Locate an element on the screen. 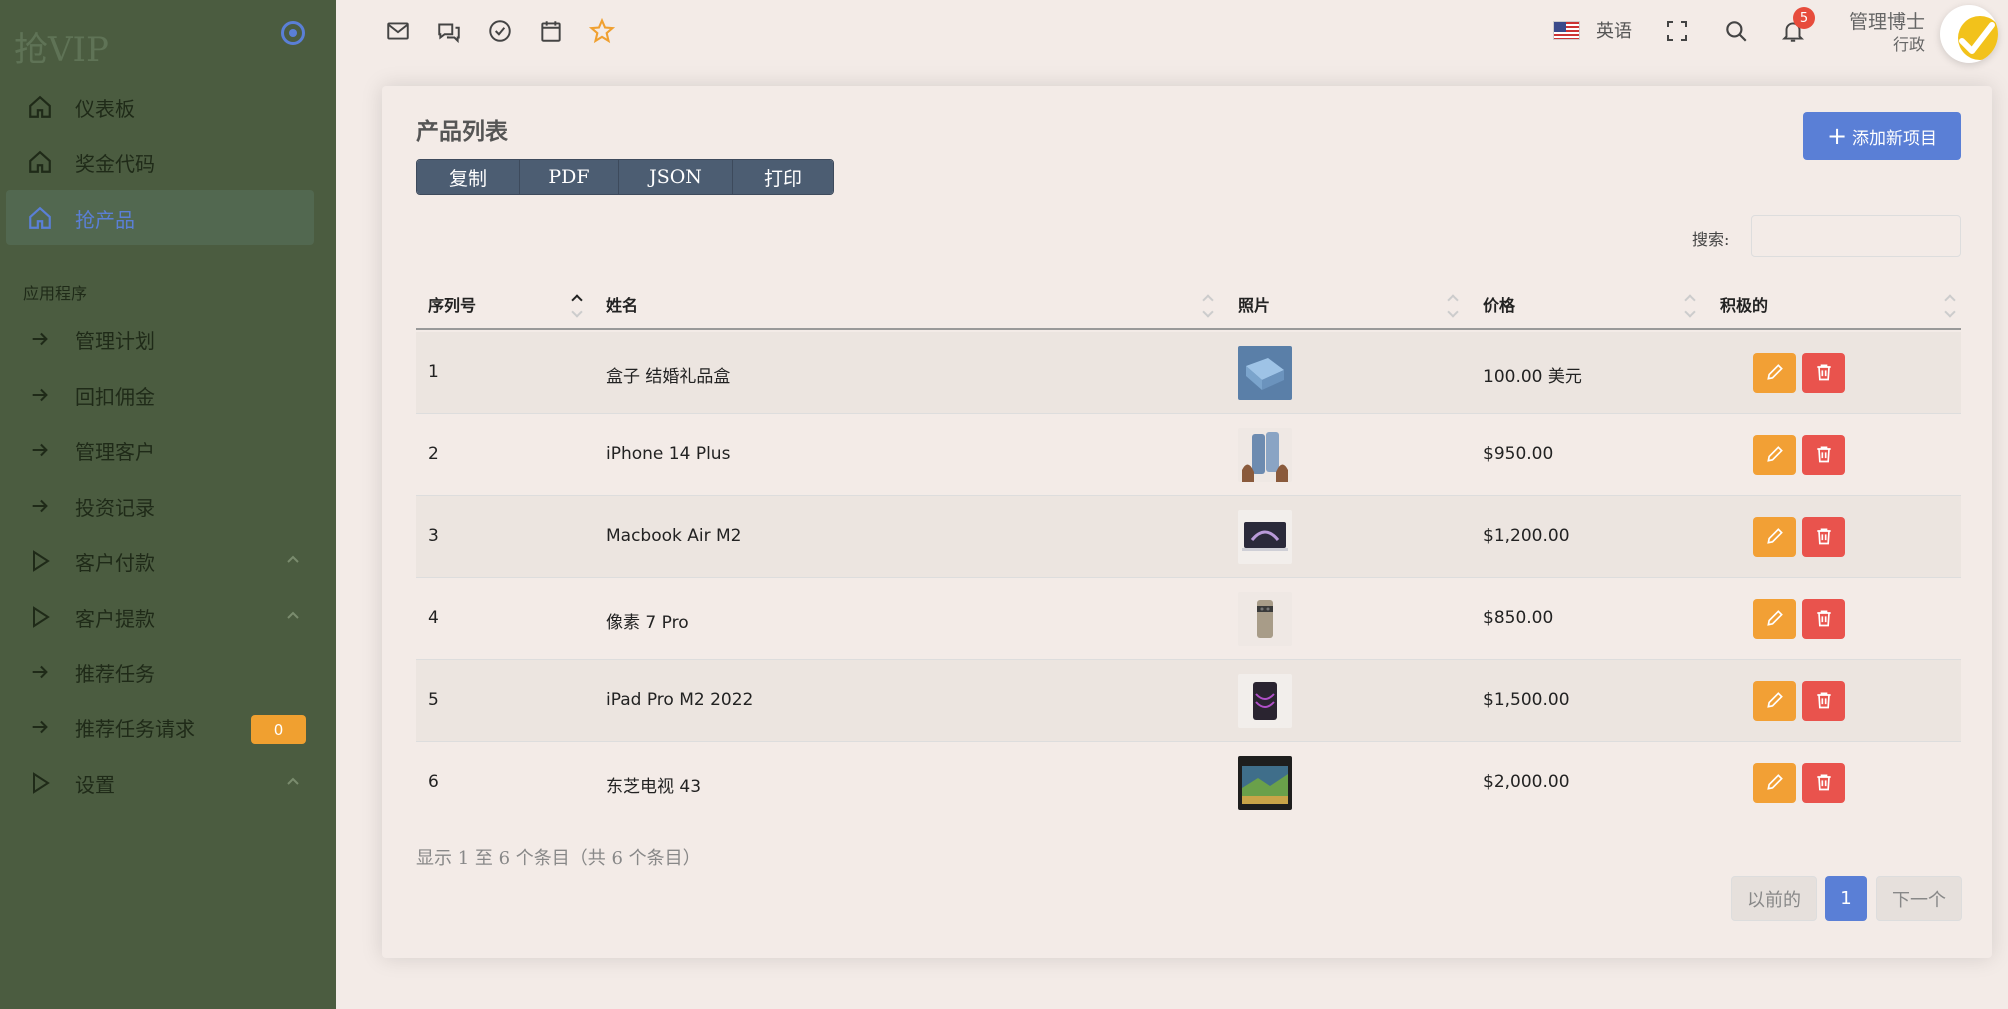  sidebar-item-manage-plans: 管理计划 is located at coordinates (160, 338).